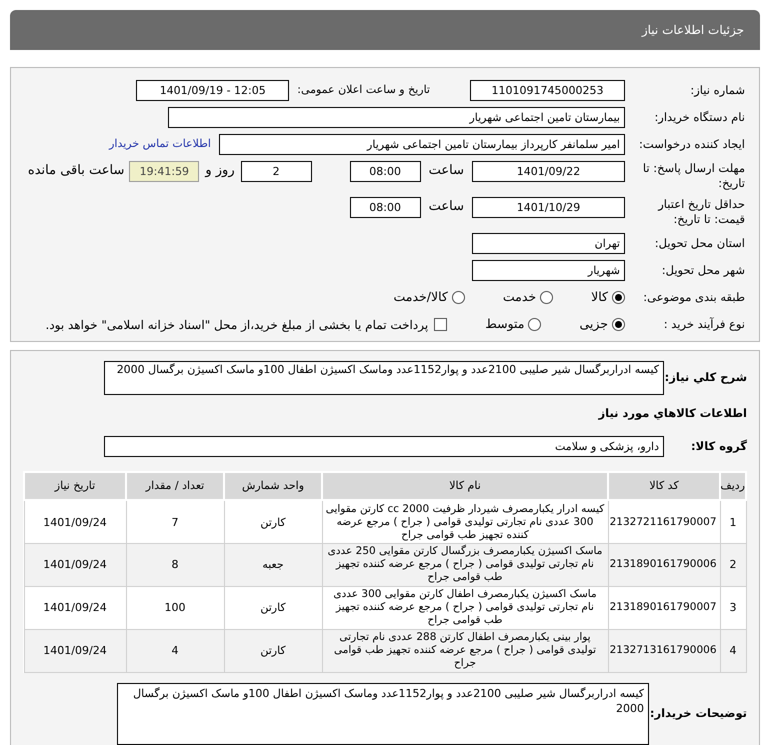 The height and width of the screenshot is (745, 770). I want to click on table-cell: 7, so click(175, 522).